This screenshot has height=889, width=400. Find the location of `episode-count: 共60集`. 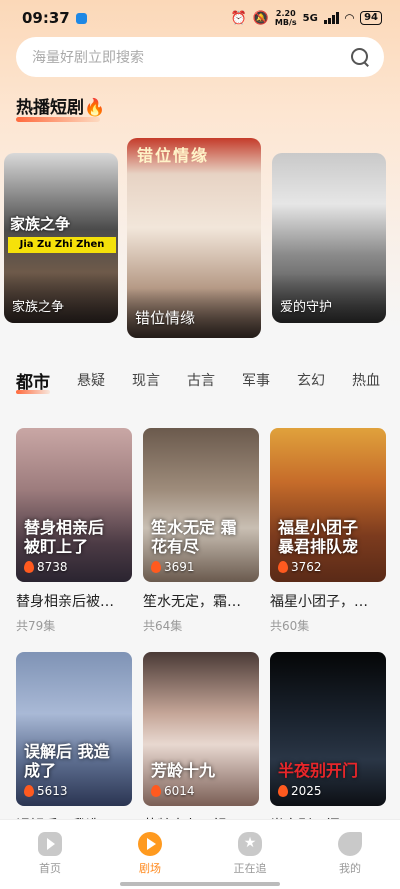

episode-count: 共60集 is located at coordinates (290, 626).